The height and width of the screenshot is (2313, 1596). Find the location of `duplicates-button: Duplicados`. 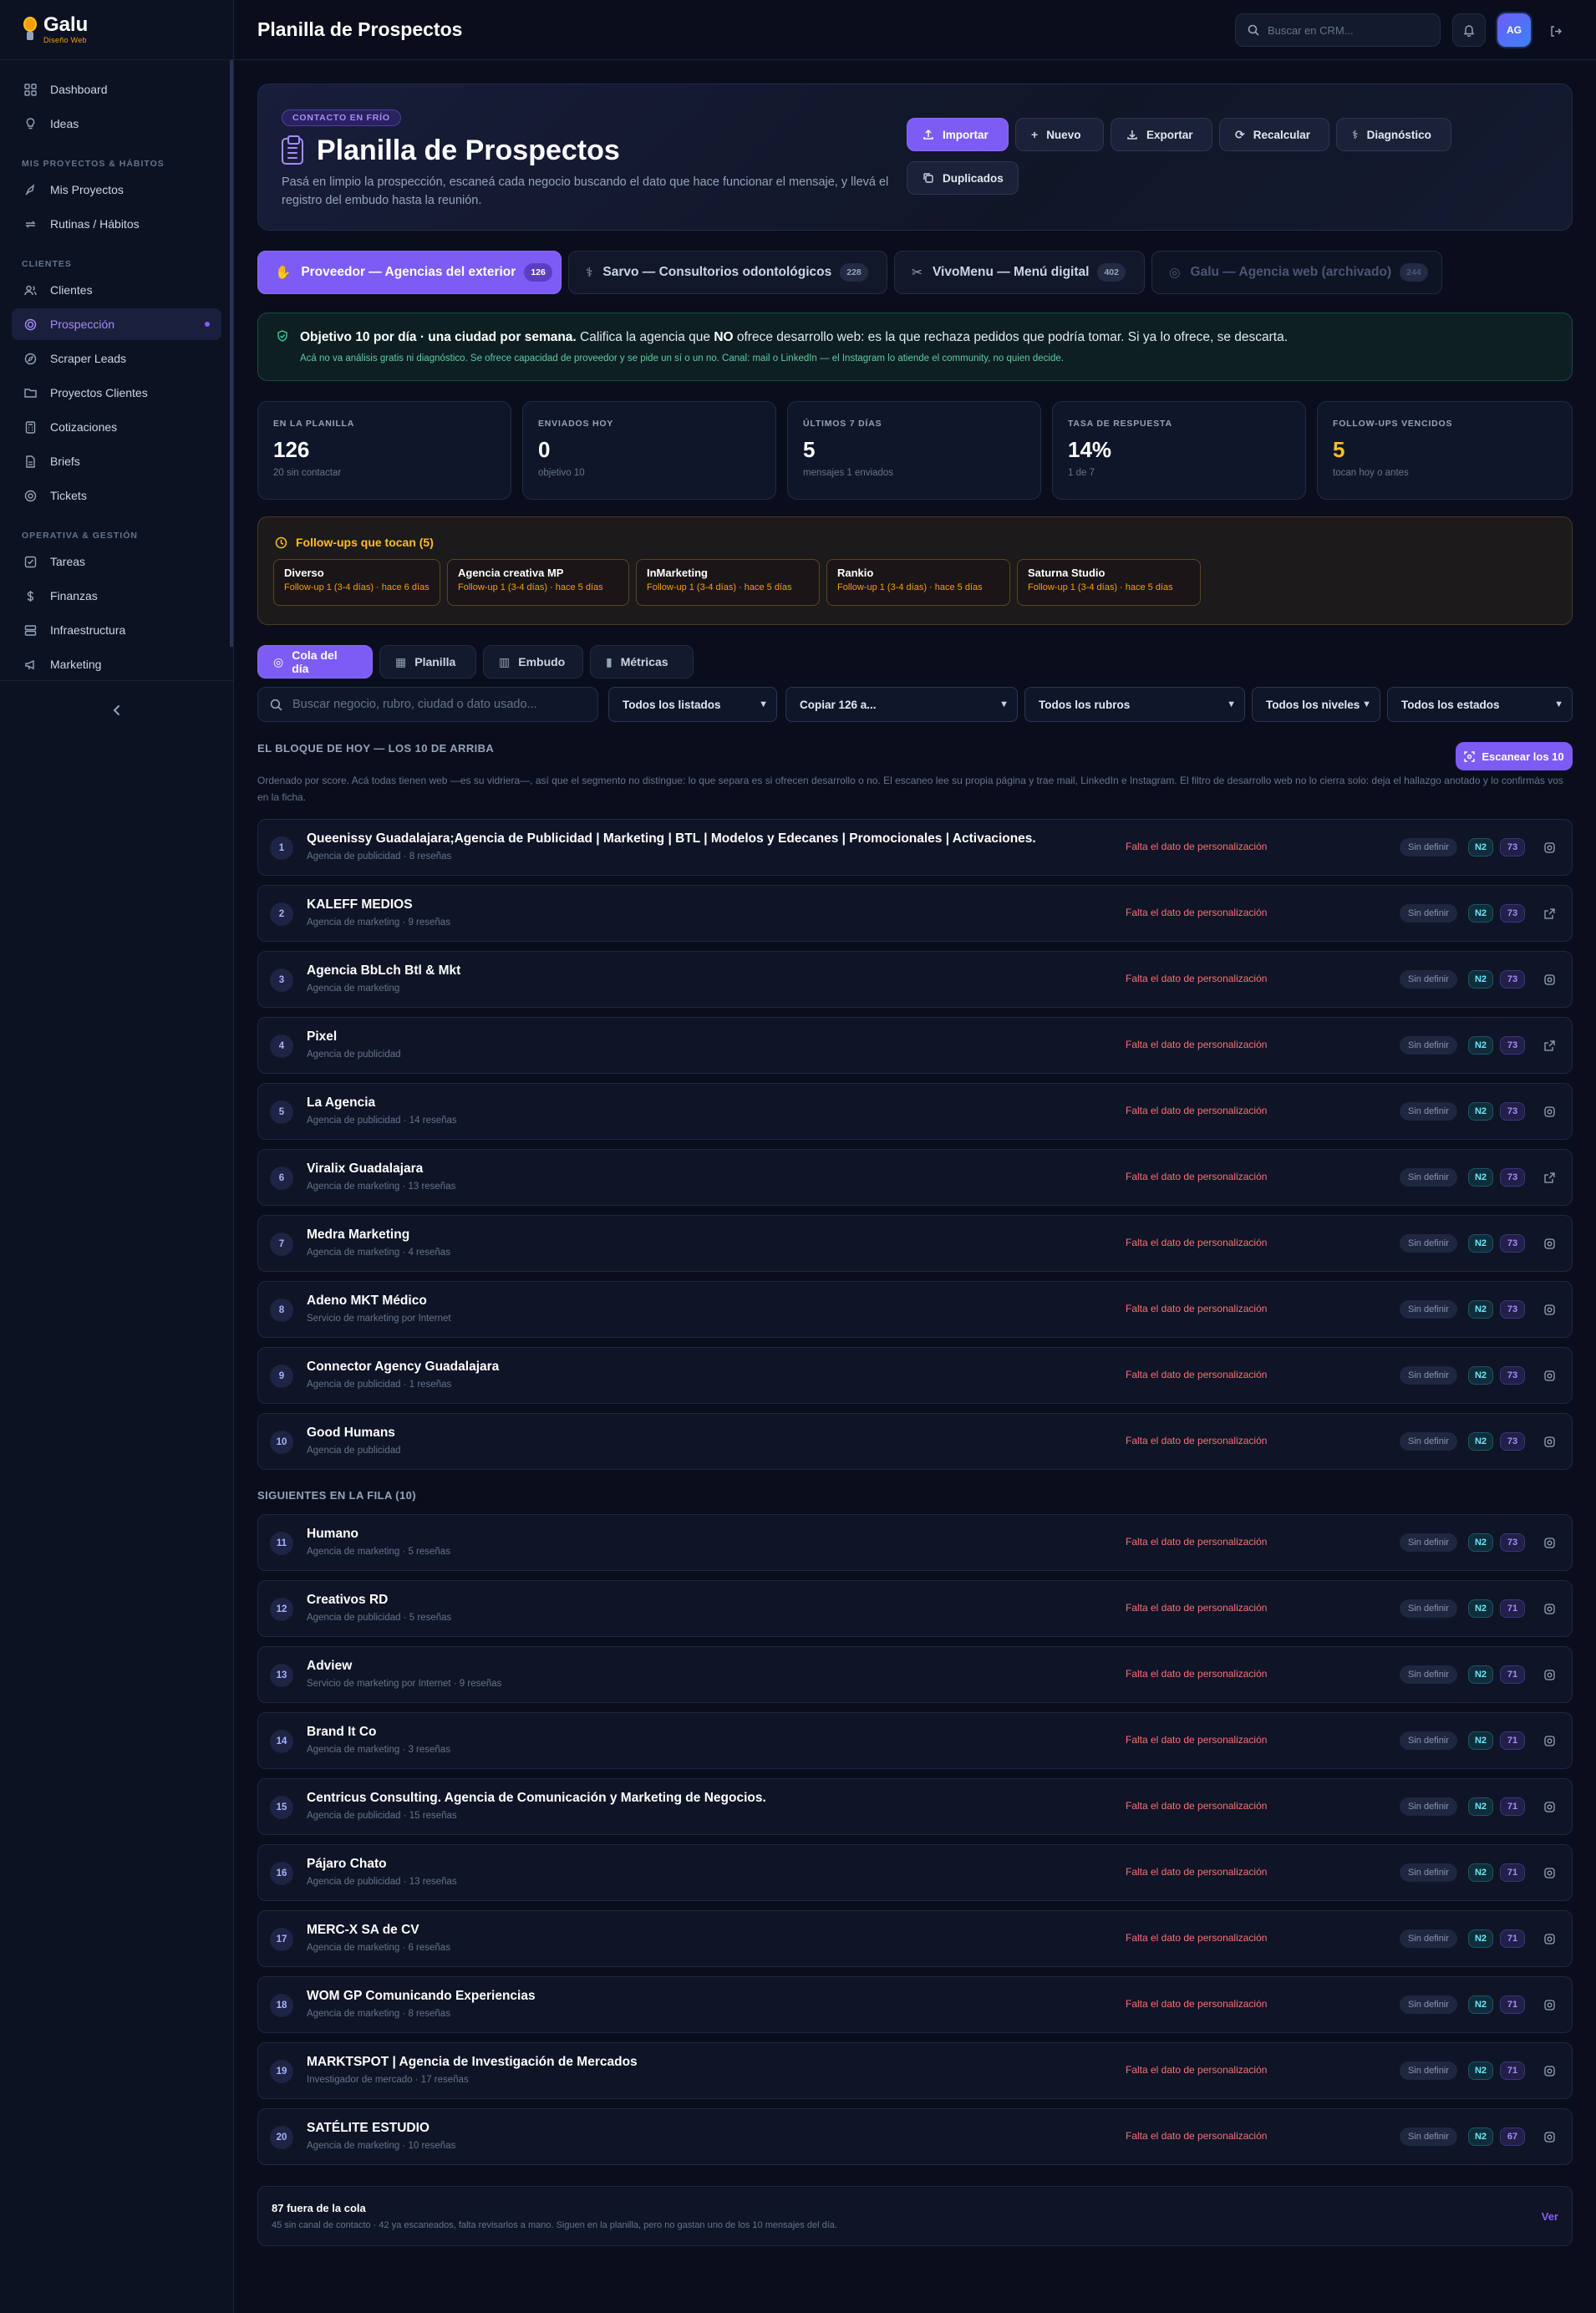

duplicates-button: Duplicados is located at coordinates (963, 178).